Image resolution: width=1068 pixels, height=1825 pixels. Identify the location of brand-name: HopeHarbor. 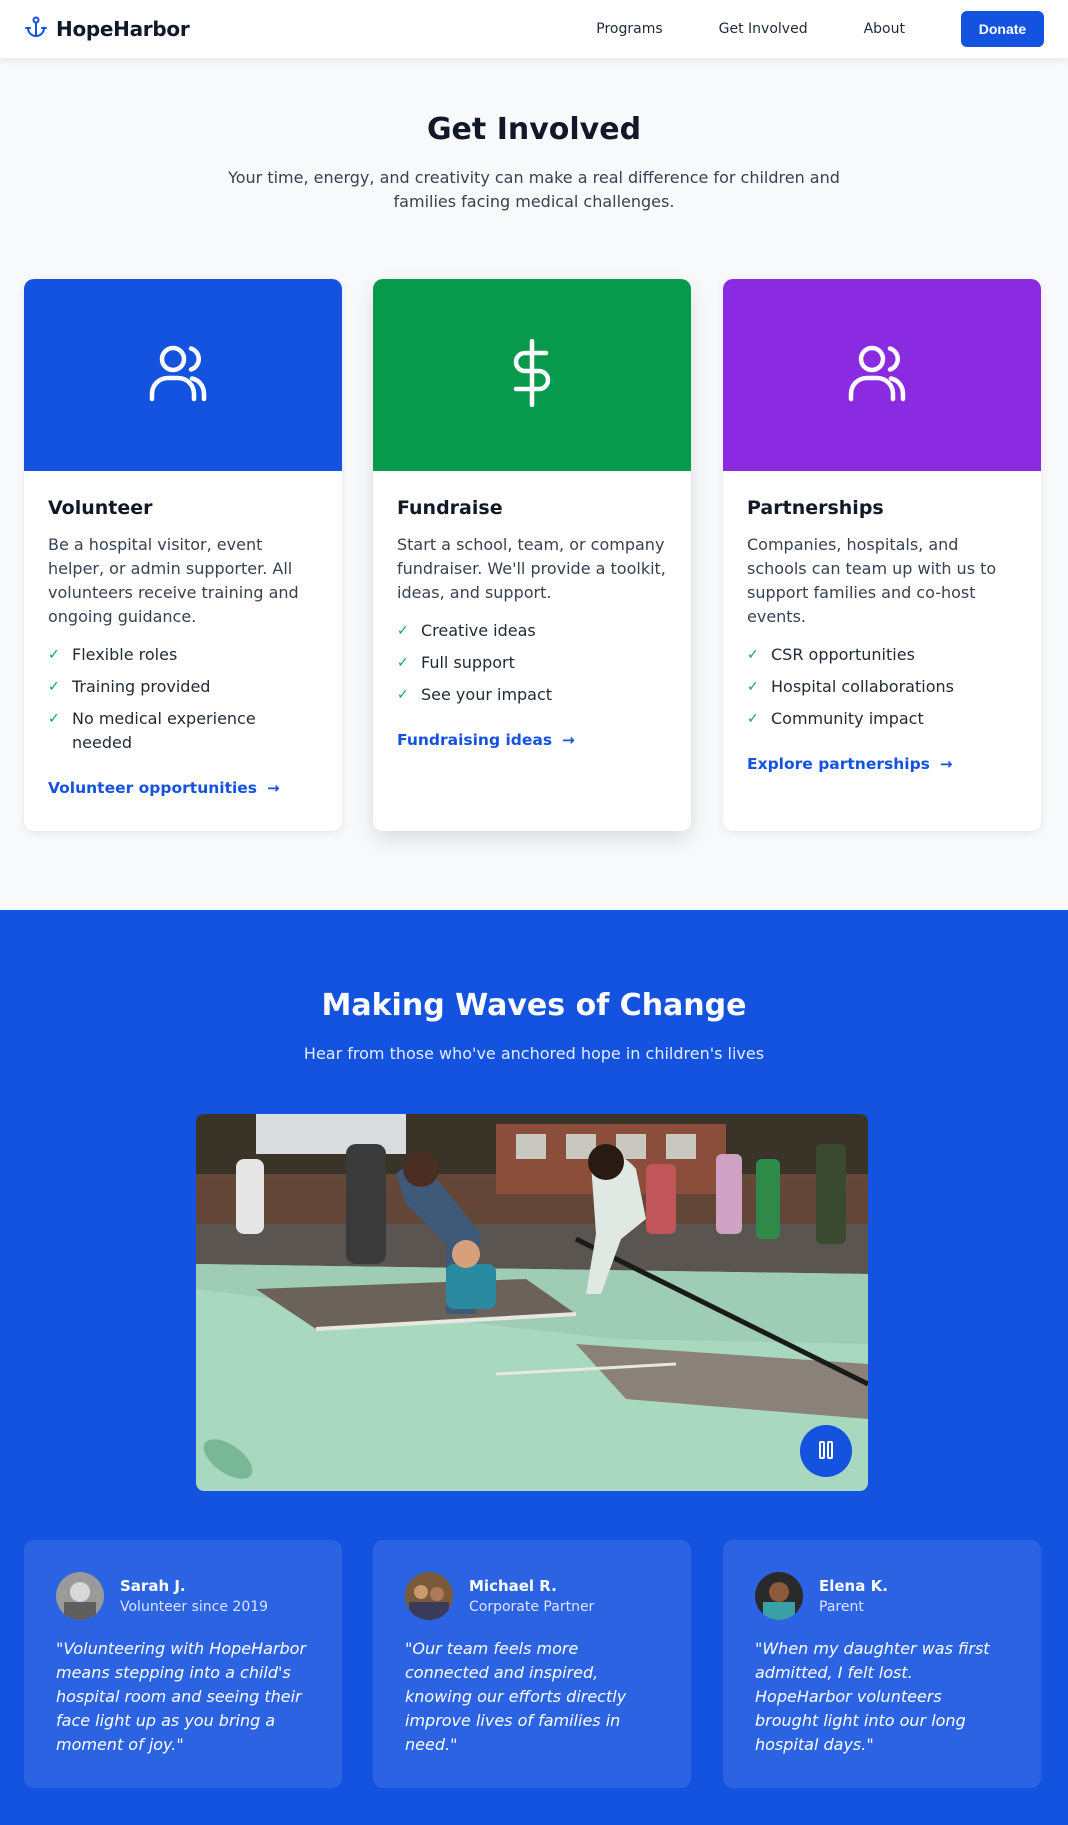
(123, 29).